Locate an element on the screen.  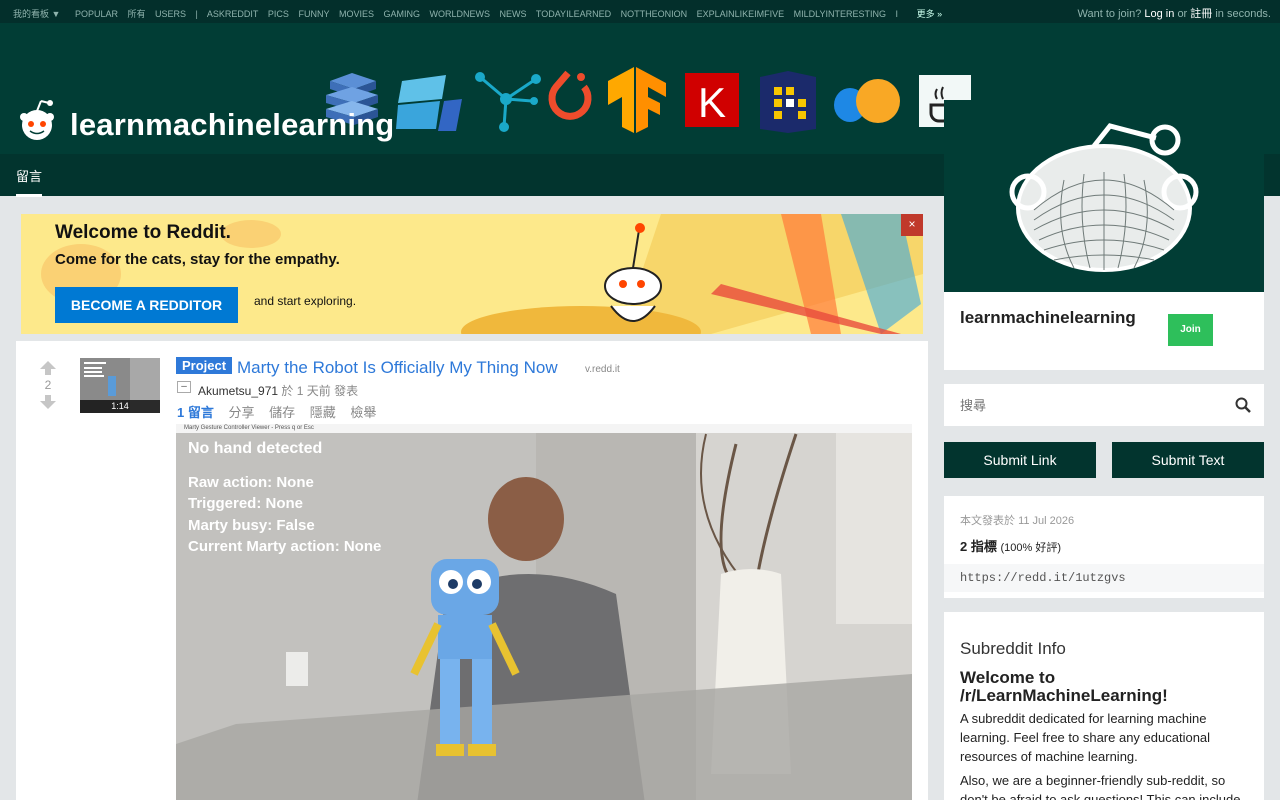
report-link: 檢舉 is located at coordinates (363, 412).